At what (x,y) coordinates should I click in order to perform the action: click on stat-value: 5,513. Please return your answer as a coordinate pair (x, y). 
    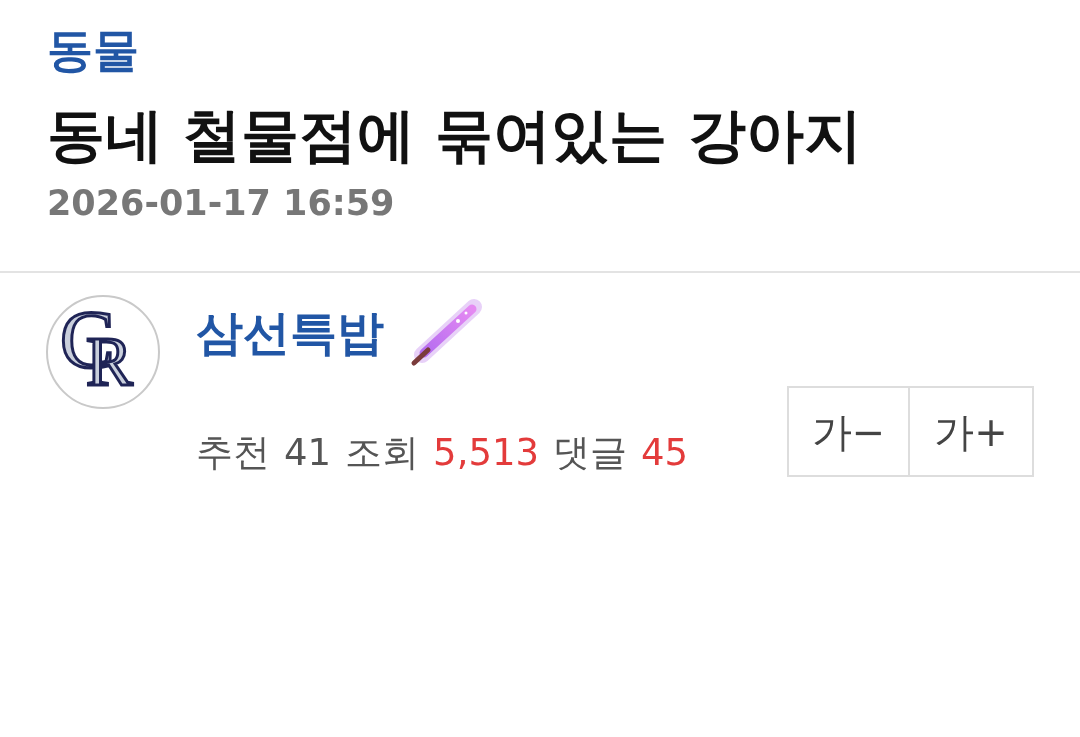
    Looking at the image, I should click on (486, 453).